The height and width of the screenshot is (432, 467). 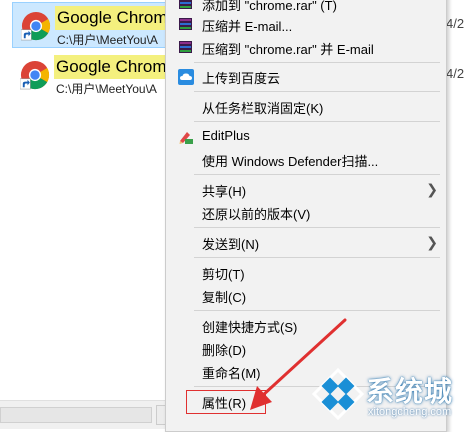 I want to click on menu-item-label: 压缩到 "chrome.rar" 并 E-mail, so click(x=288, y=49).